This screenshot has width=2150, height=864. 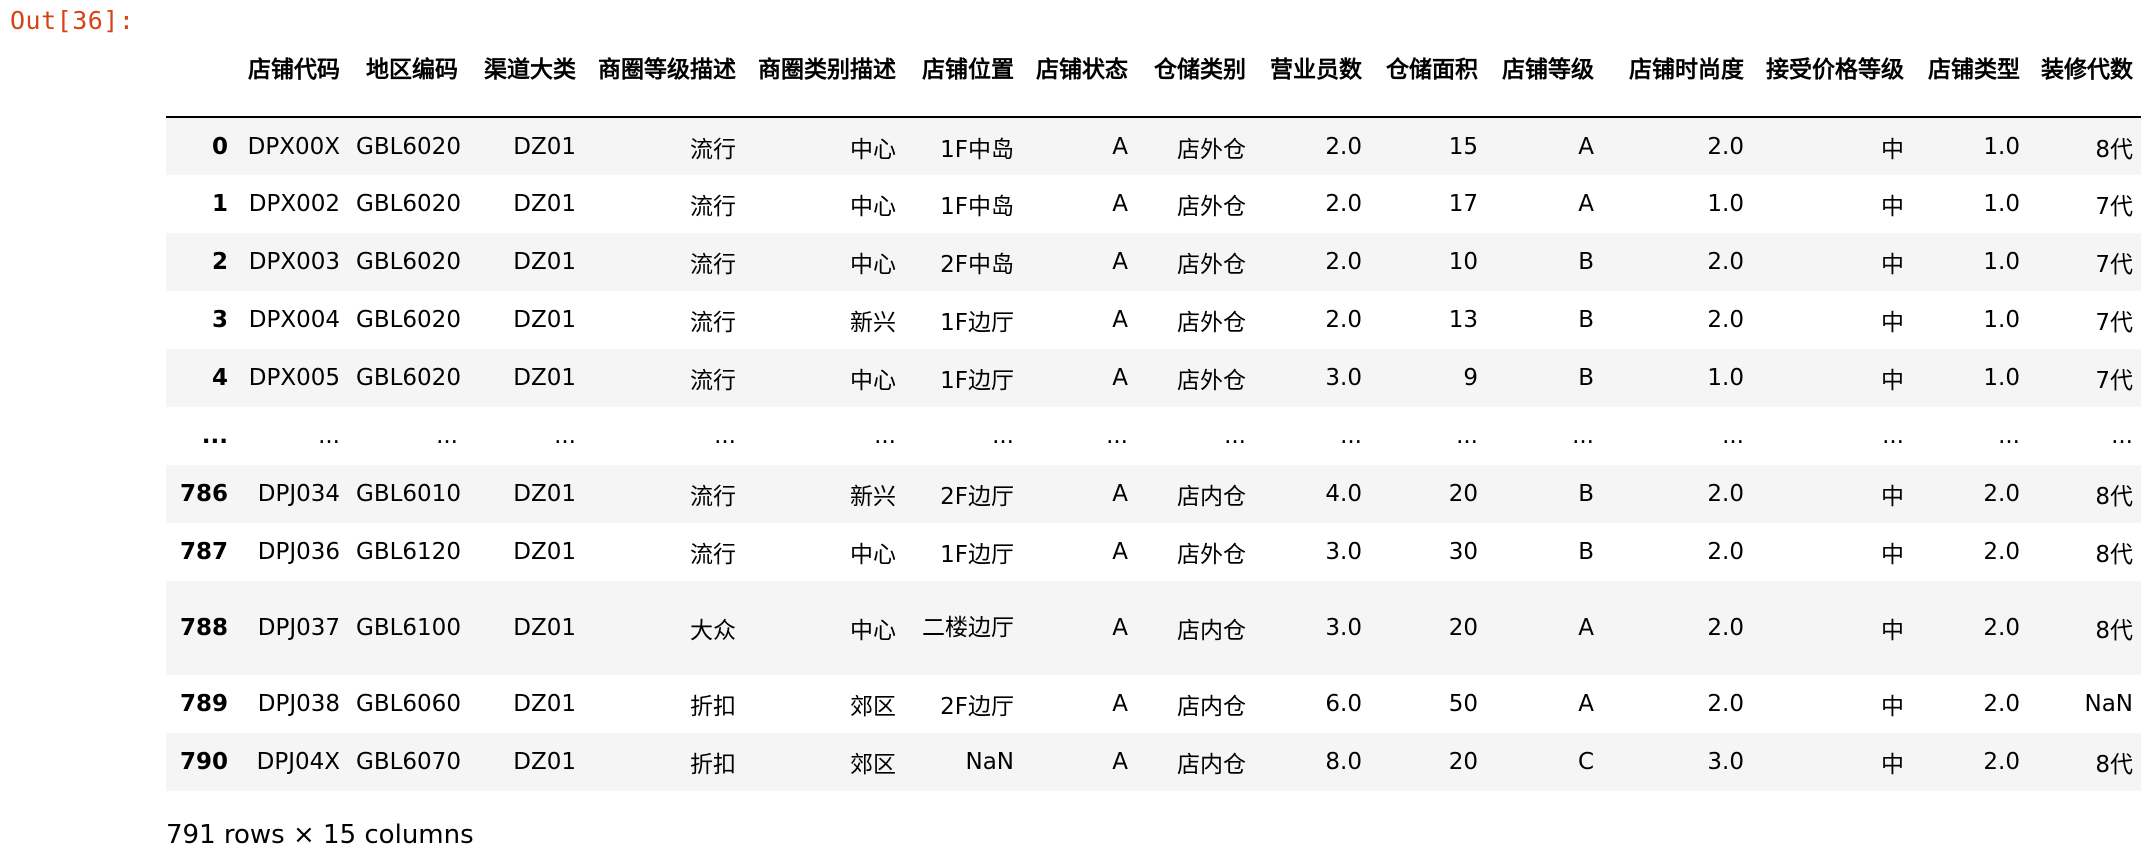 I want to click on column-header: 仓储类别, so click(x=1195, y=74).